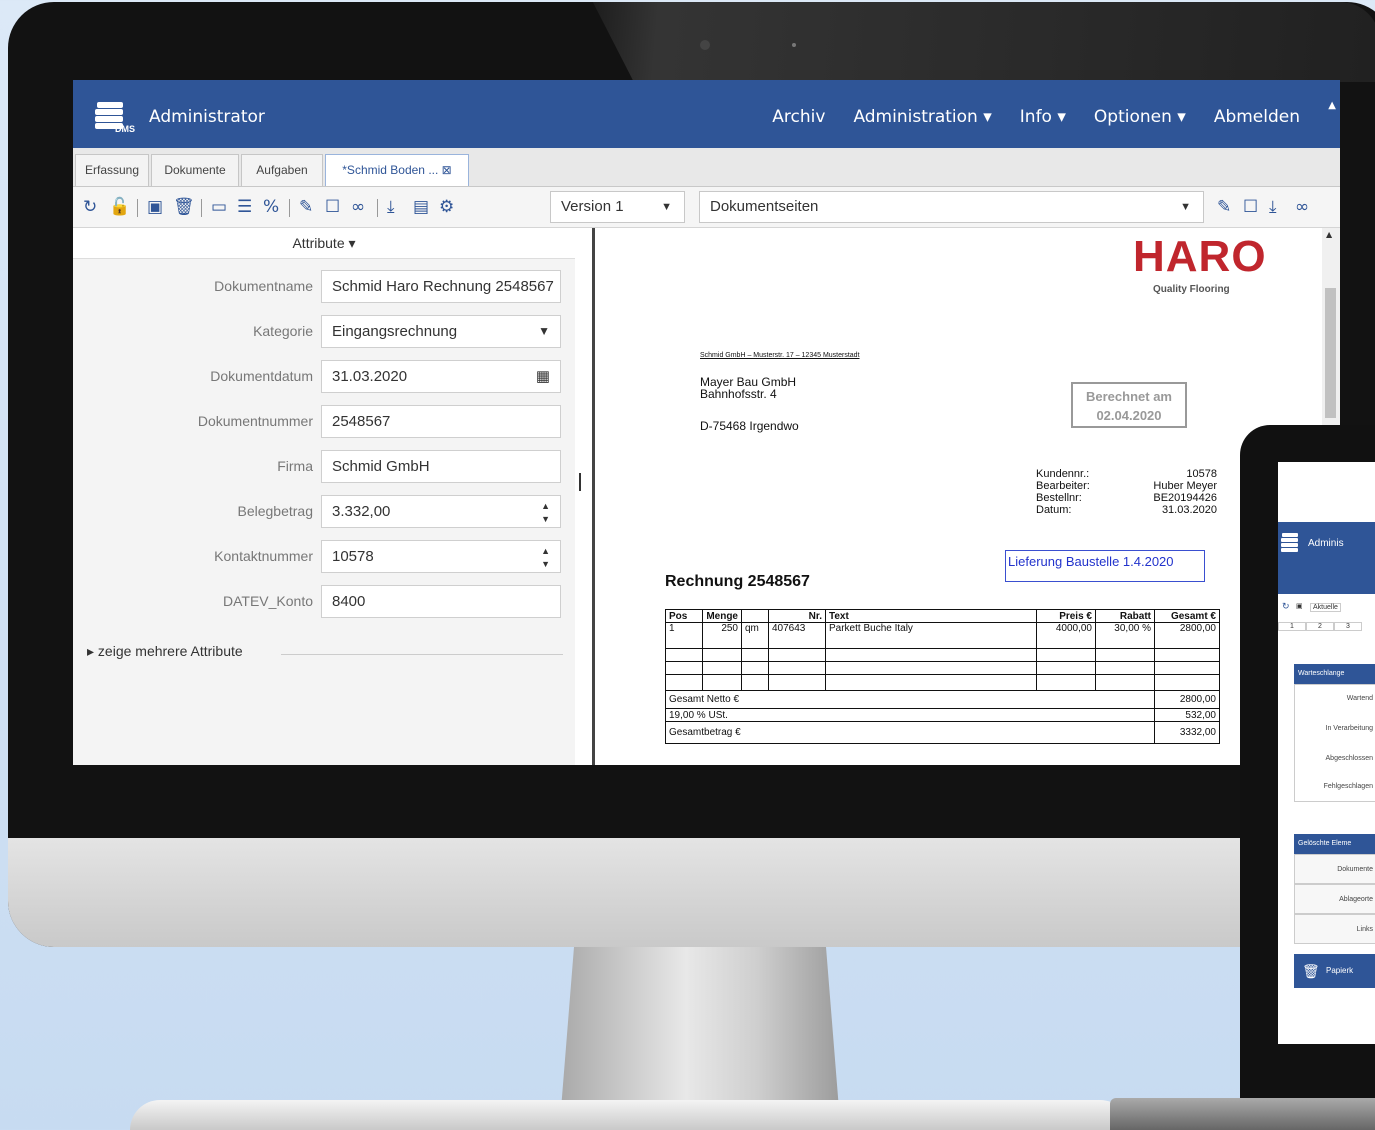 The height and width of the screenshot is (1130, 1375). What do you see at coordinates (441, 421) in the screenshot?
I see `dokumentnummer-input: 2548567` at bounding box center [441, 421].